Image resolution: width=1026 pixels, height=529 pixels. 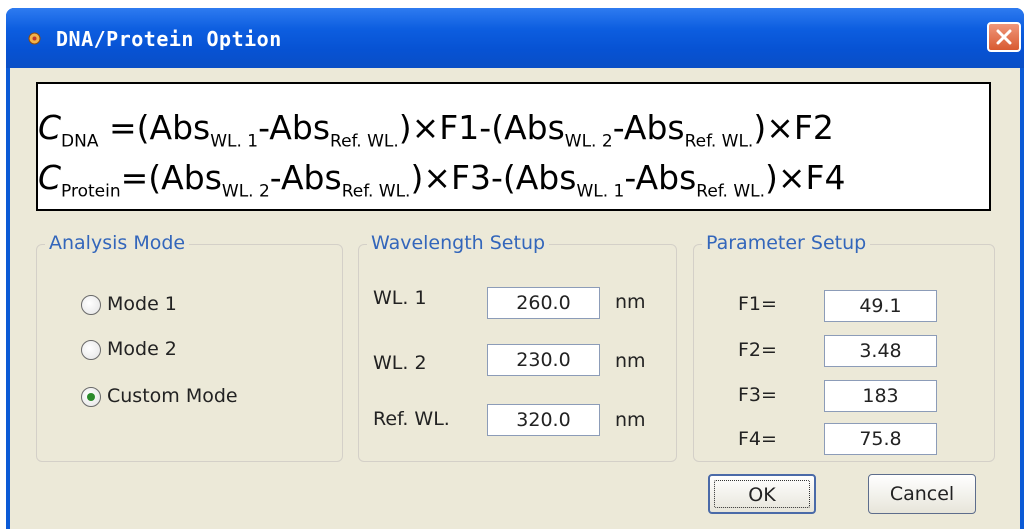 I want to click on window-title: DNA/Protein Option, so click(x=169, y=39).